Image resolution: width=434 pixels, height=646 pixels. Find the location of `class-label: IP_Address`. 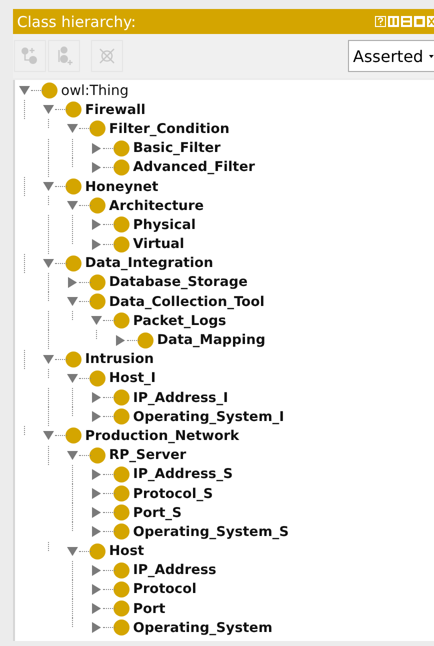

class-label: IP_Address is located at coordinates (174, 570).